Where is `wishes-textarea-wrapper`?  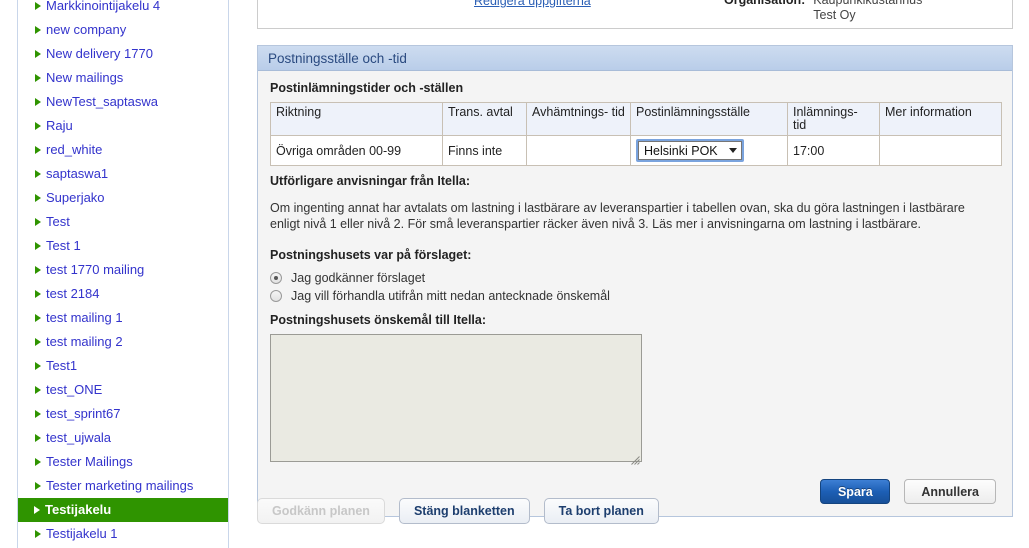 wishes-textarea-wrapper is located at coordinates (456, 397).